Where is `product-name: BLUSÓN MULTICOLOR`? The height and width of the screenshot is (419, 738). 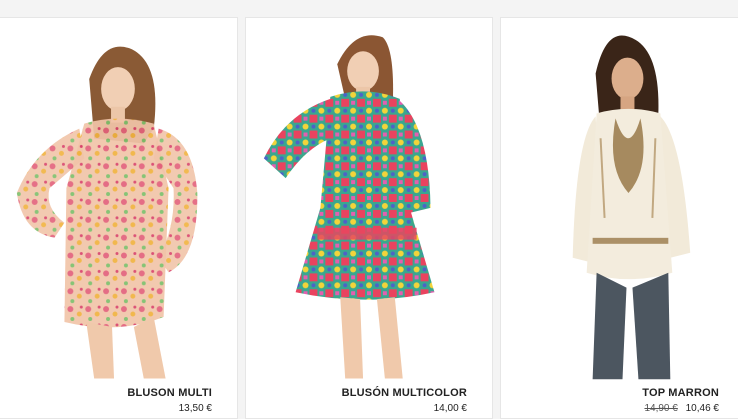 product-name: BLUSÓN MULTICOLOR is located at coordinates (404, 393).